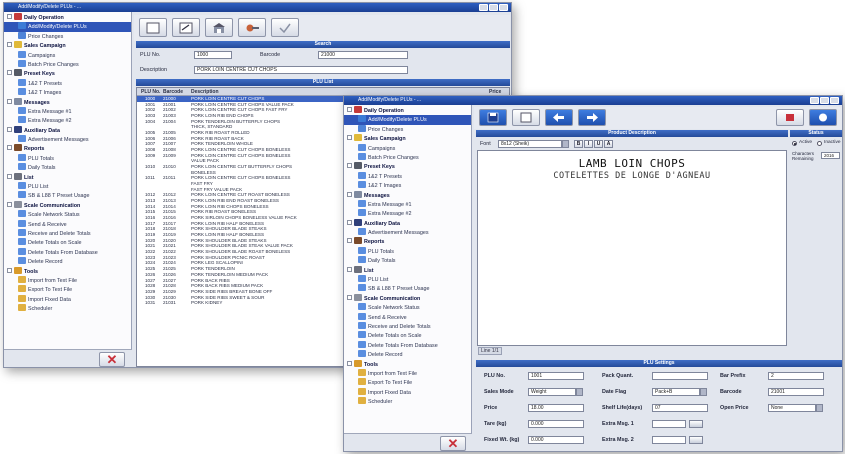 This screenshot has width=845, height=454. What do you see at coordinates (588, 144) in the screenshot?
I see `format-button: I` at bounding box center [588, 144].